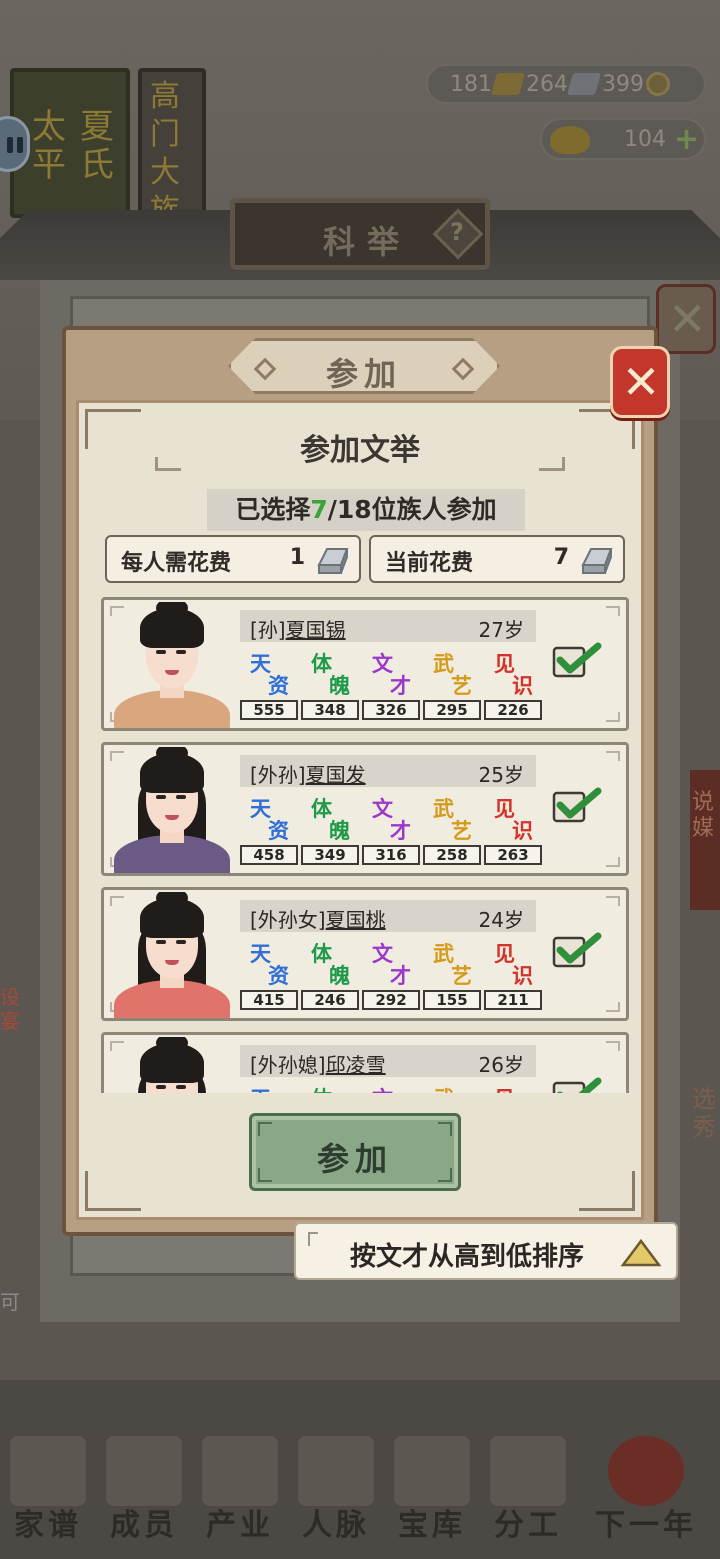 This screenshot has height=1559, width=720. I want to click on close-button: ✕, so click(640, 382).